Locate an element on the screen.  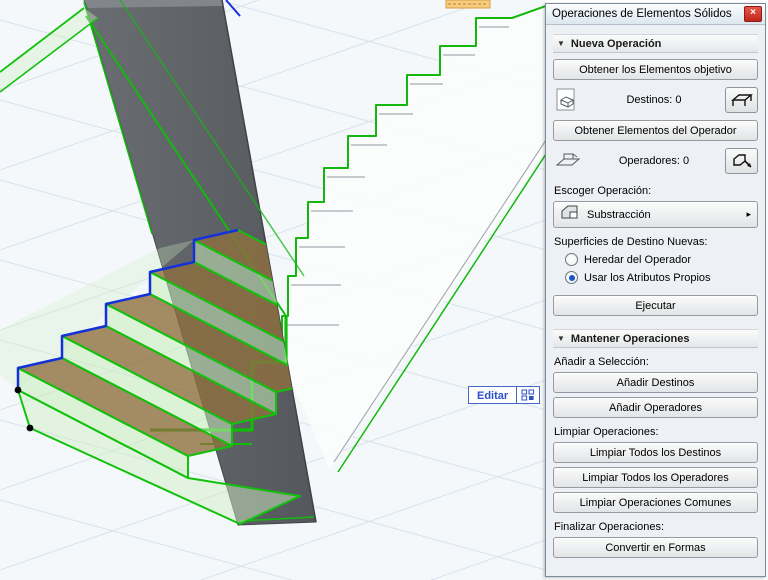
radio-inherit-operator: Heredar del Operador is located at coordinates (661, 259).